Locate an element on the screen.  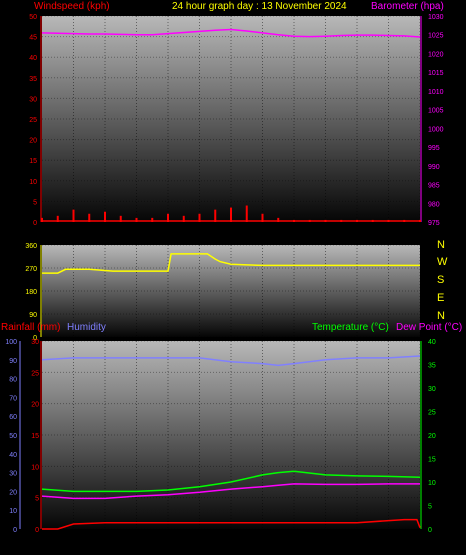
temperature-tick-label: 15 is located at coordinates (432, 460).